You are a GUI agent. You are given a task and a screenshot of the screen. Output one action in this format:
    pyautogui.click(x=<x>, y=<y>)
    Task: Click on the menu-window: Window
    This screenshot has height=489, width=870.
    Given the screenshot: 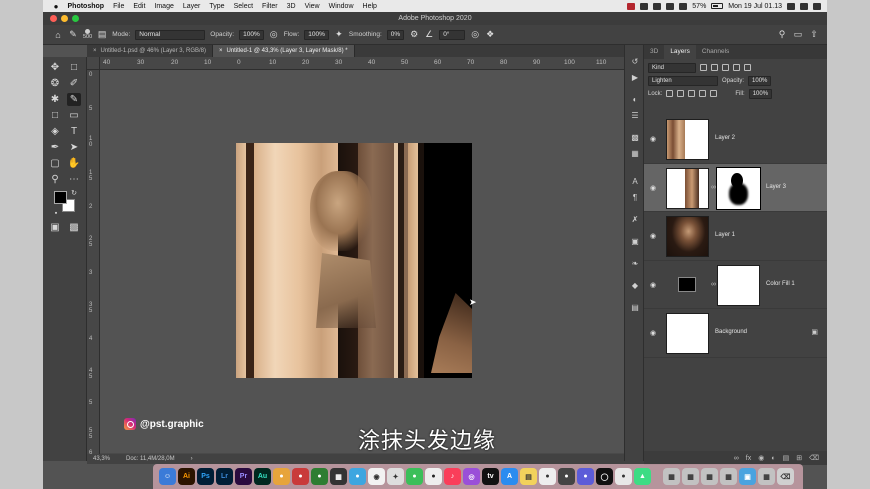 What is the action you would take?
    pyautogui.click(x=341, y=6)
    